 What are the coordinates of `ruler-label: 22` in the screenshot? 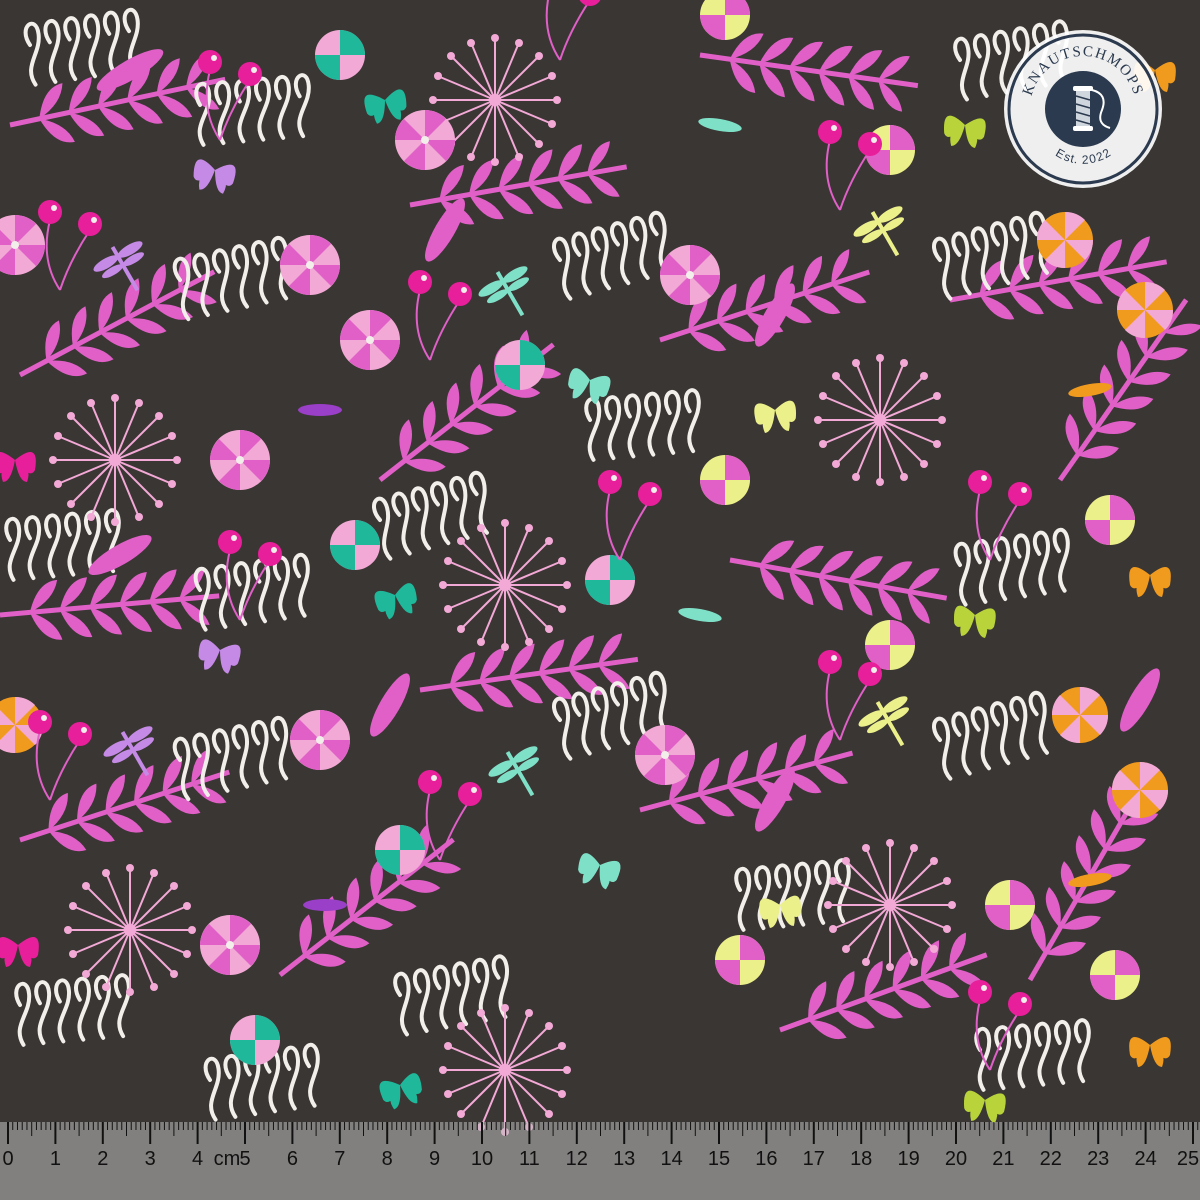 It's located at (1050, 1159).